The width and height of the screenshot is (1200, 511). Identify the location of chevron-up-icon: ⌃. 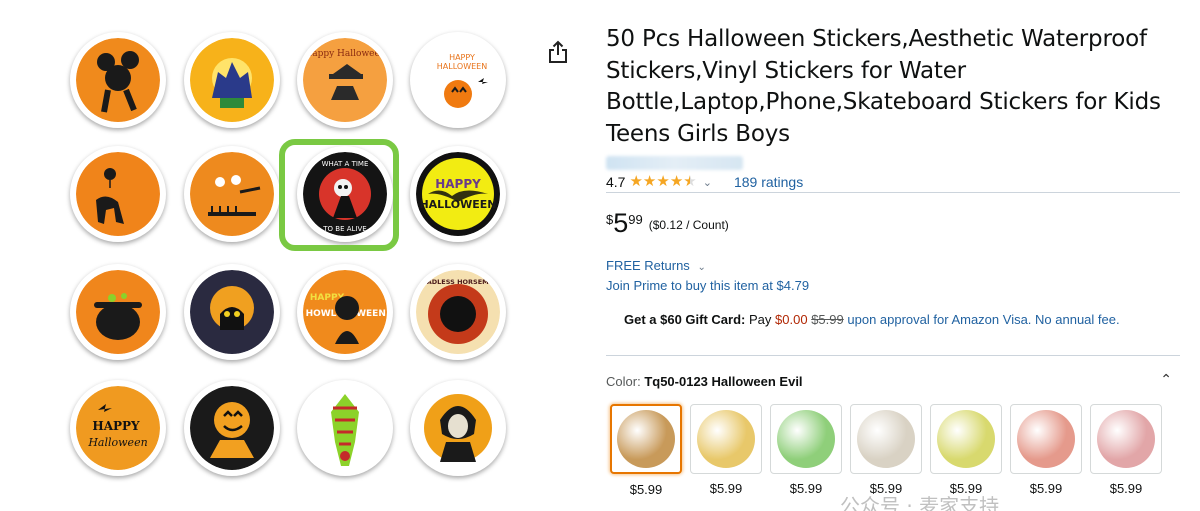
(1166, 379).